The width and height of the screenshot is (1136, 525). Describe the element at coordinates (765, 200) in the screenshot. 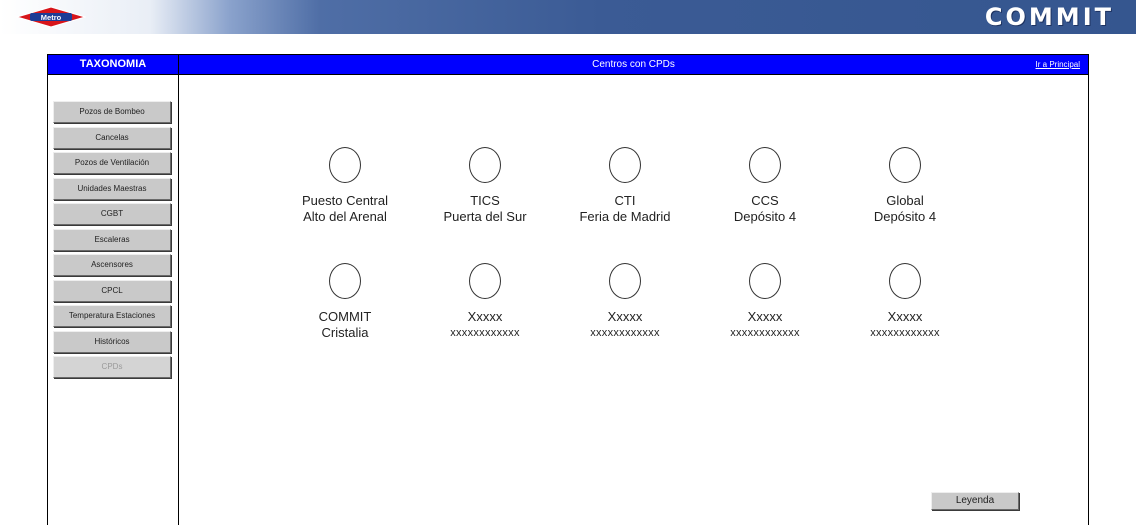

I see `cpd-center-name: CCS` at that location.